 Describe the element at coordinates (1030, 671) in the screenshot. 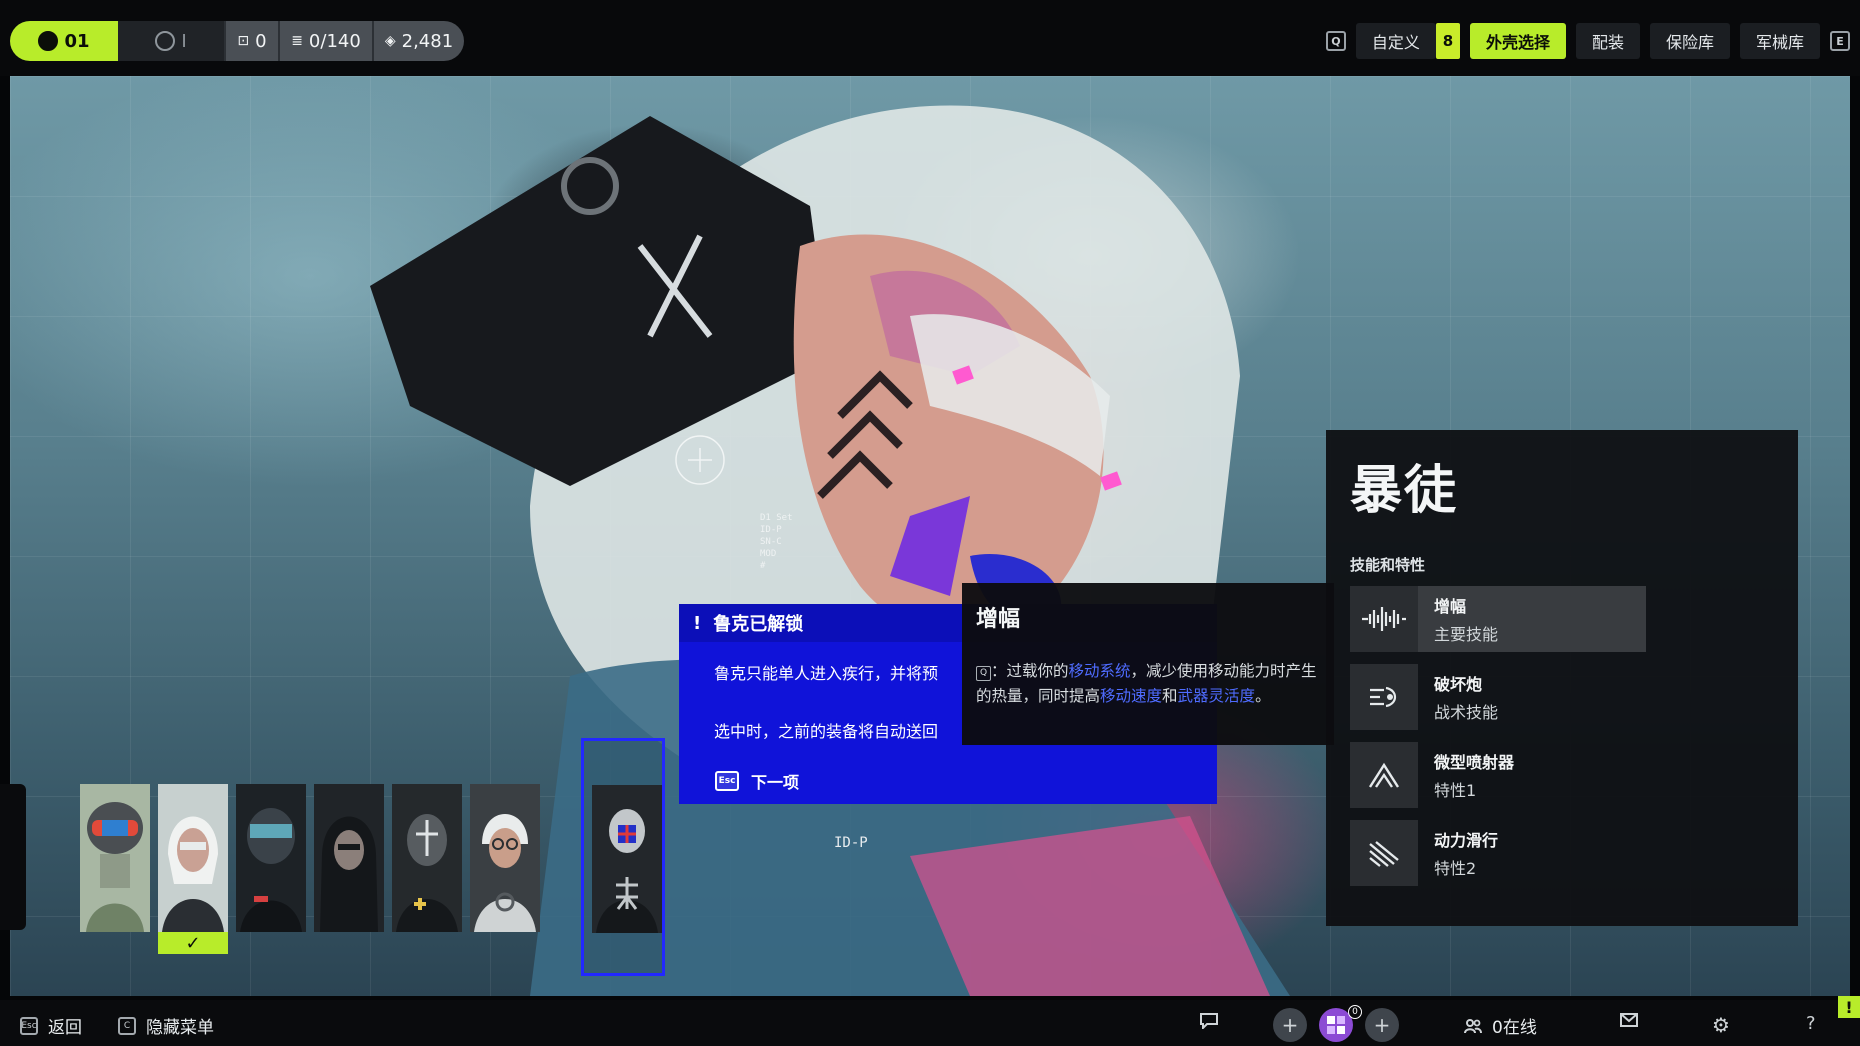

I see `tooltip-text: ：过载你的` at that location.